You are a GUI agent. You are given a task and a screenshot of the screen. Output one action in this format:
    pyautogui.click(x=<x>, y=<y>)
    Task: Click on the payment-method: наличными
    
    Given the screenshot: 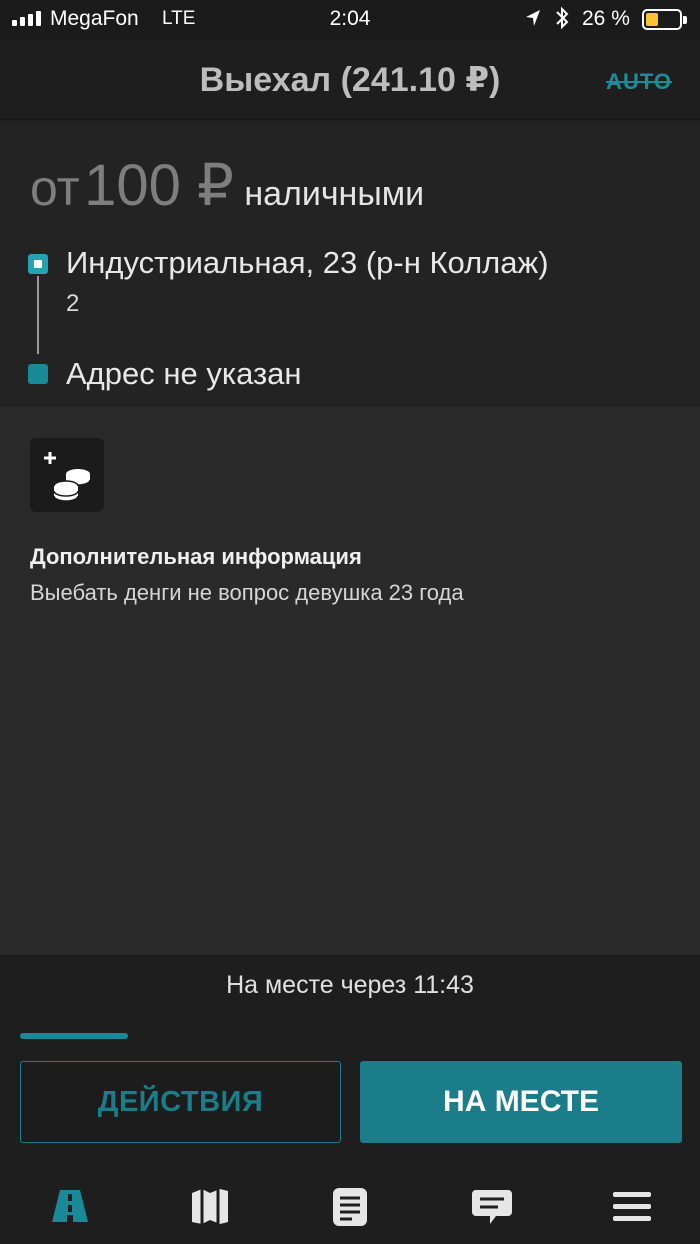 What is the action you would take?
    pyautogui.click(x=334, y=194)
    